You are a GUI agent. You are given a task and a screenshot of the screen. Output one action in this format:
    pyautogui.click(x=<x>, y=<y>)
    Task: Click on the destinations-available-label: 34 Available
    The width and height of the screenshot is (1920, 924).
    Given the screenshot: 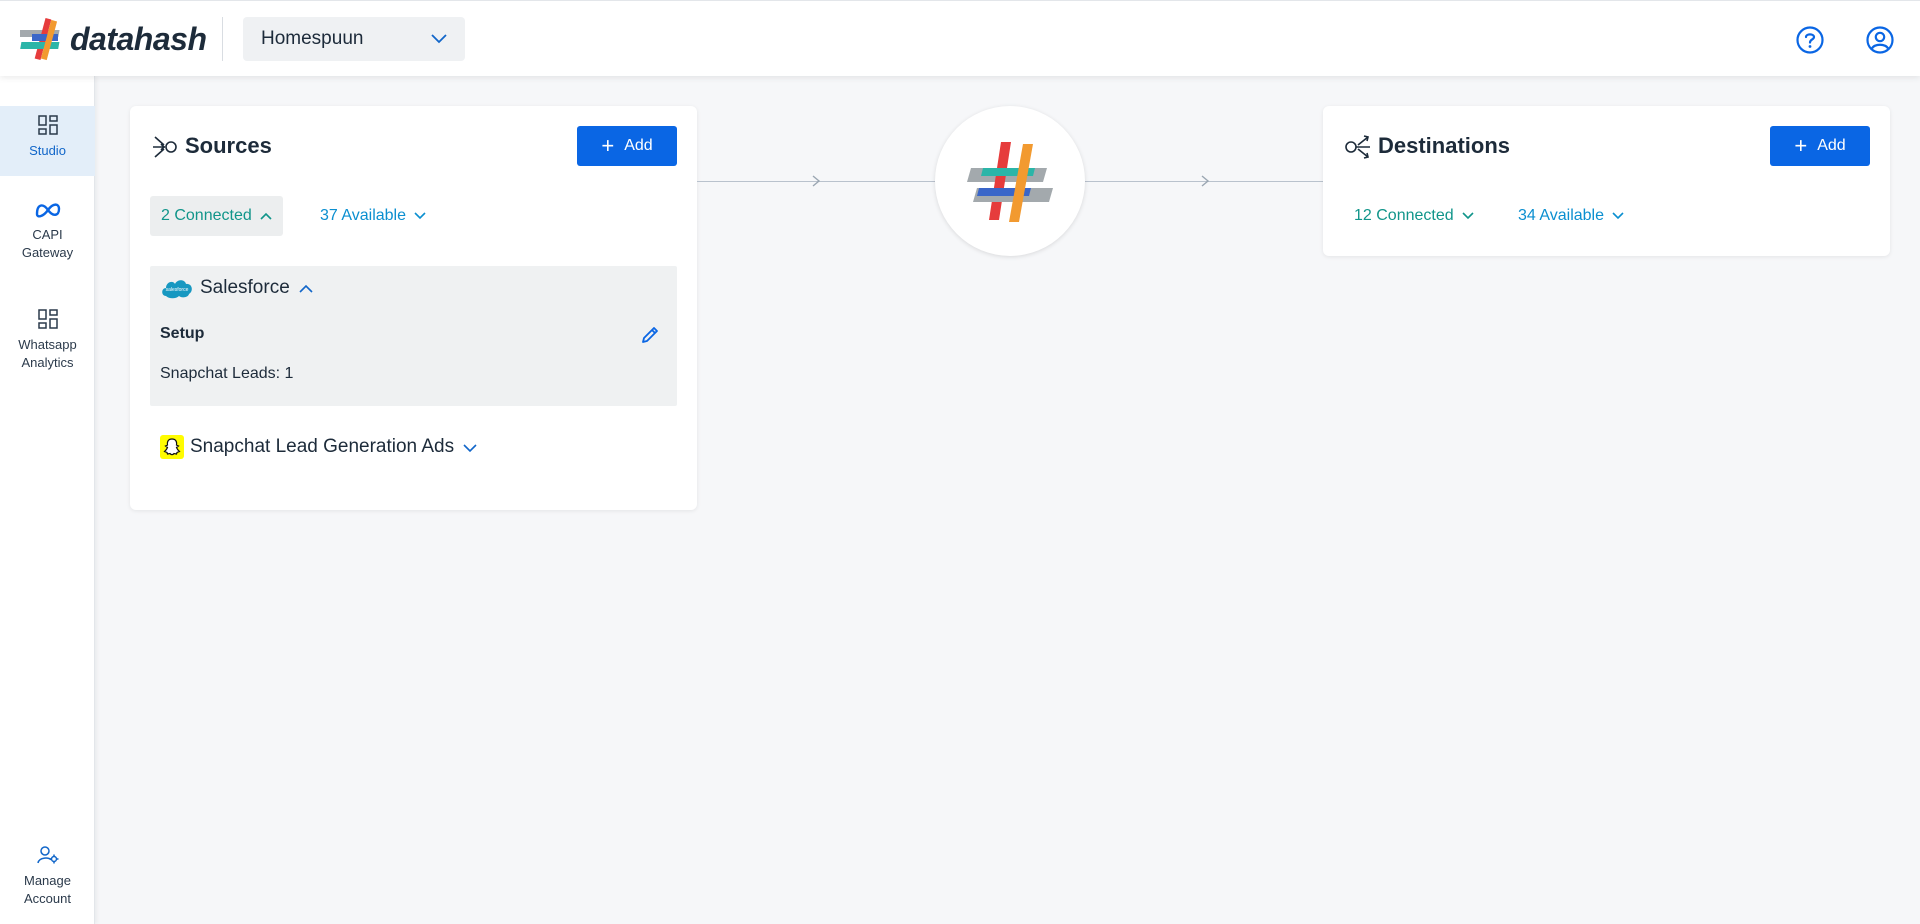 What is the action you would take?
    pyautogui.click(x=1561, y=215)
    